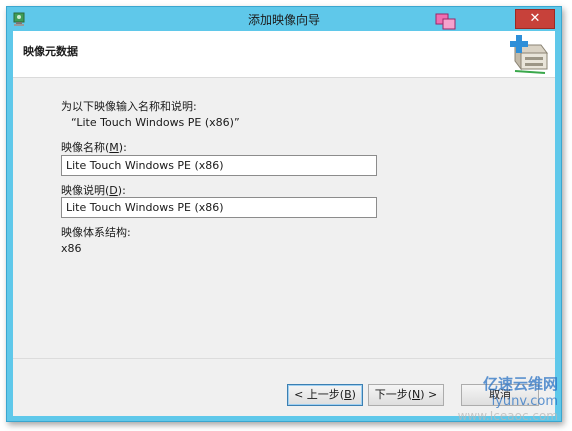 This screenshot has height=431, width=572. Describe the element at coordinates (94, 147) in the screenshot. I see `image-name-label: 映像名称(M):` at that location.